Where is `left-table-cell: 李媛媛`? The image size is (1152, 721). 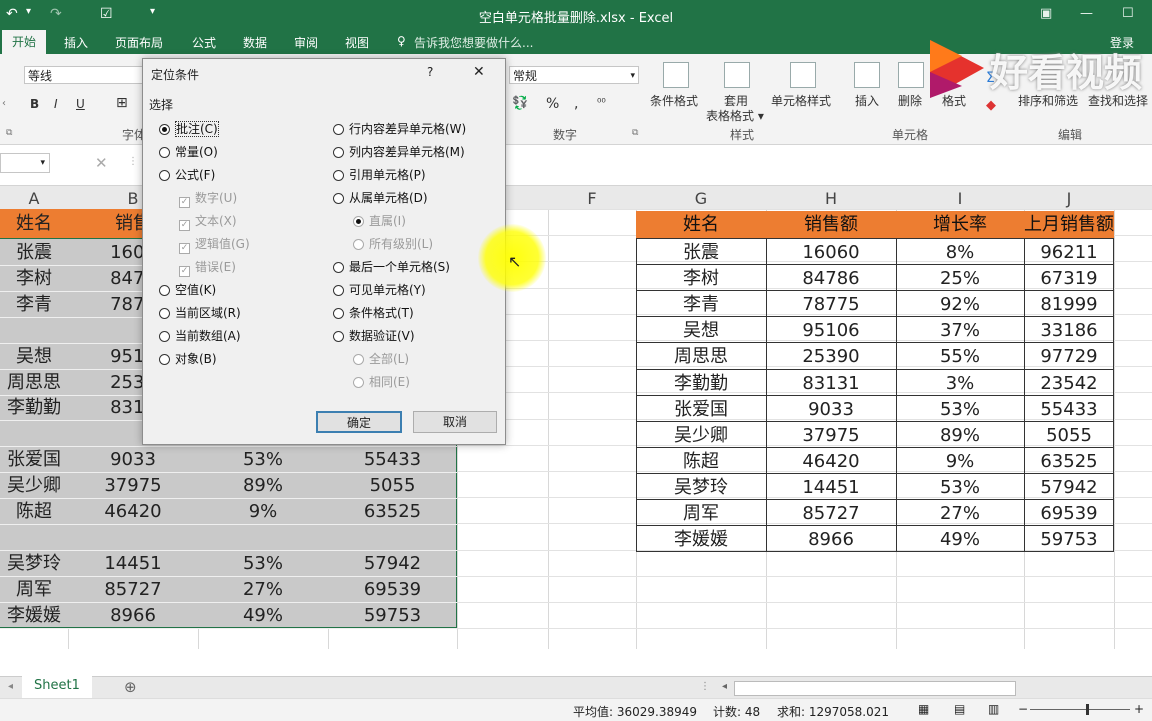 left-table-cell: 李媛媛 is located at coordinates (34, 616).